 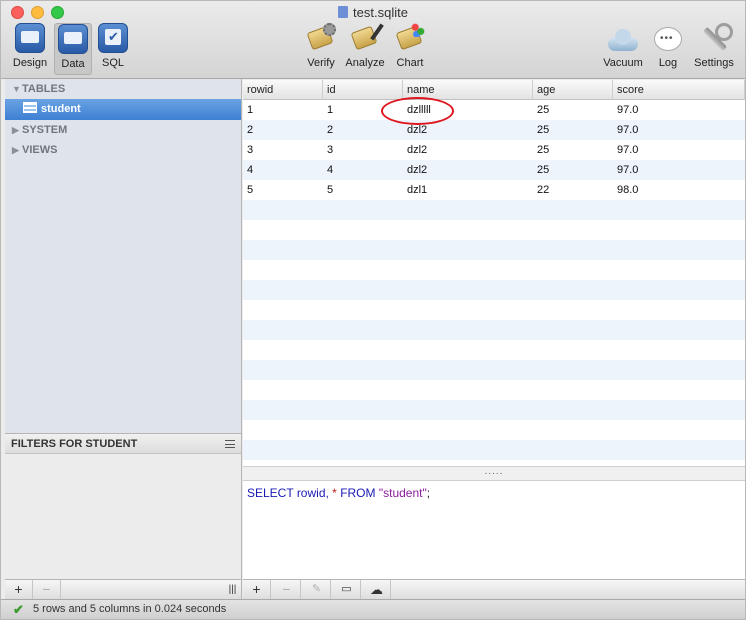 What do you see at coordinates (494, 530) in the screenshot?
I see `sql-editor: SELECT rowid, * FROM "student";` at bounding box center [494, 530].